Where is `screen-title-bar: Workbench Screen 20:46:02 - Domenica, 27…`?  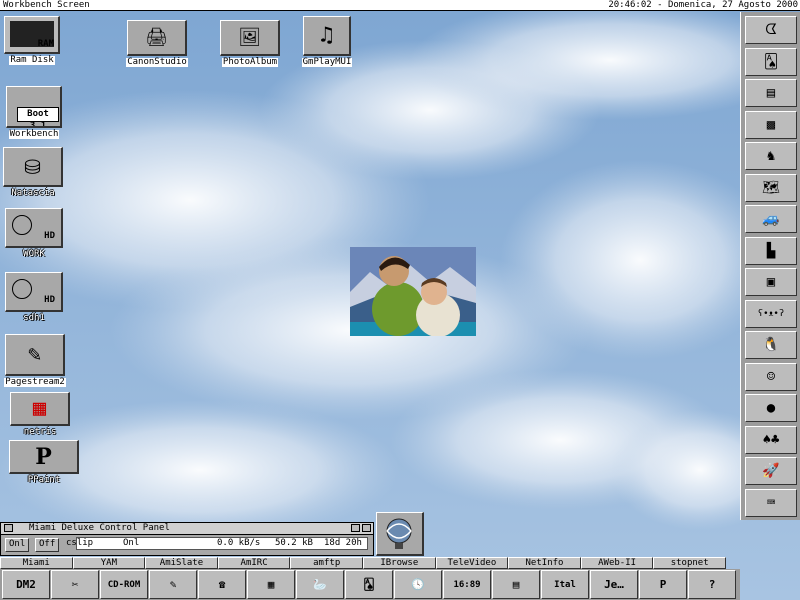 screen-title-bar: Workbench Screen 20:46:02 - Domenica, 27… is located at coordinates (400, 5).